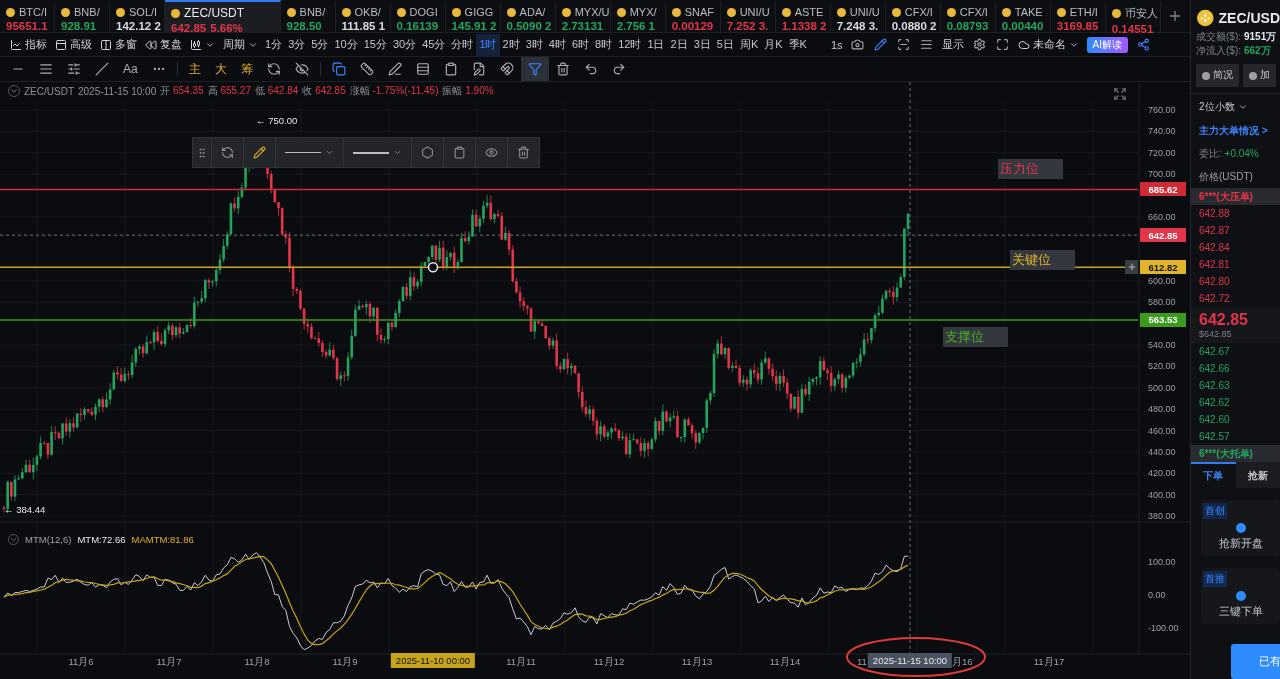 The height and width of the screenshot is (679, 1280). I want to click on interval-tab: 2时, so click(511, 44).